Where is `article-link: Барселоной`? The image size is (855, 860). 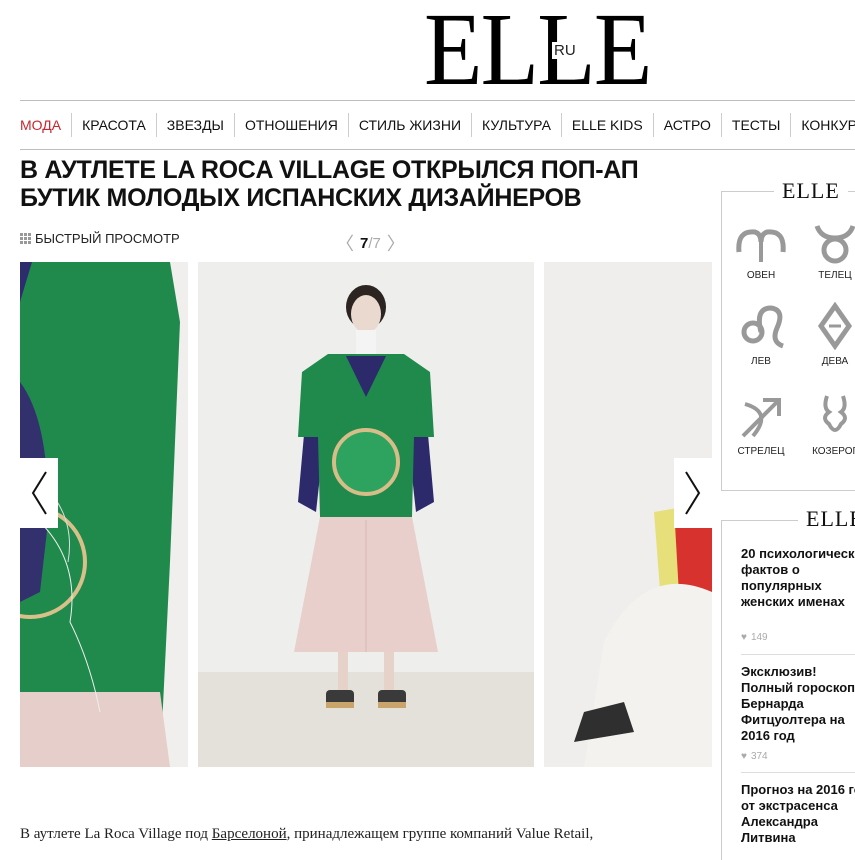 article-link: Барселоной is located at coordinates (249, 834).